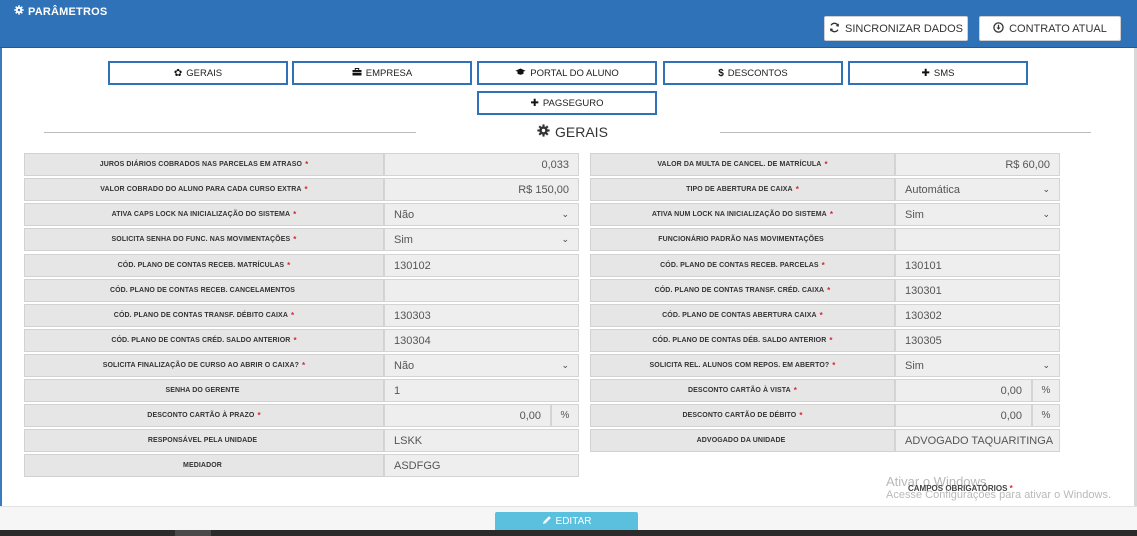 This screenshot has height=536, width=1137. Describe the element at coordinates (977, 365) in the screenshot. I see `replacement-report-select: Sim ⌄` at that location.